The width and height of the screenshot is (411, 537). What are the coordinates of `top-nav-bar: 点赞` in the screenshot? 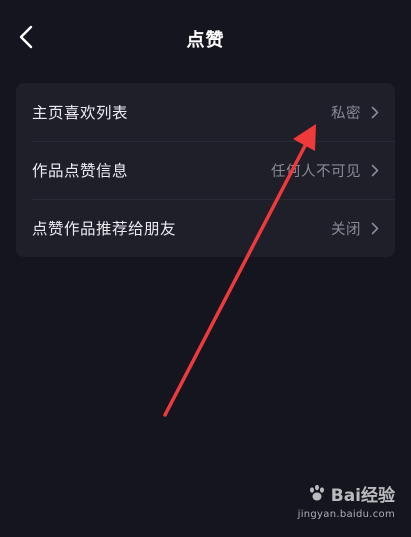 It's located at (205, 38).